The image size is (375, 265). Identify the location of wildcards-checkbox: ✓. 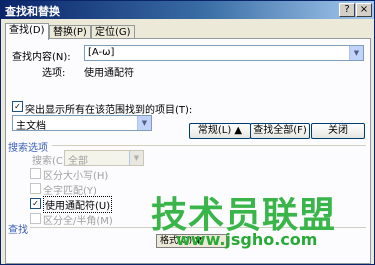
(35, 203).